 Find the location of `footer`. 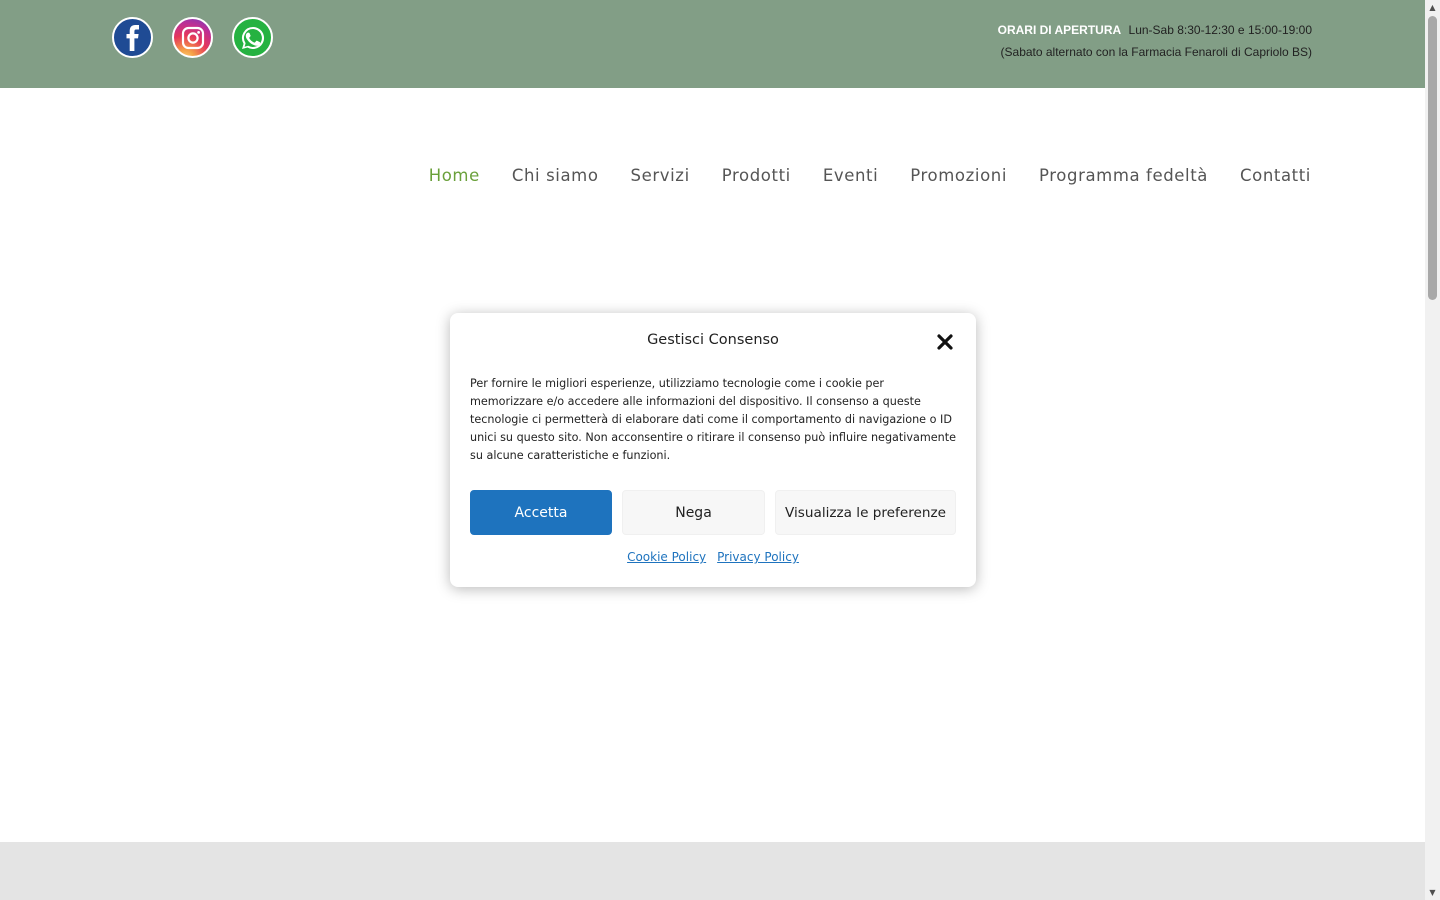

footer is located at coordinates (712, 871).